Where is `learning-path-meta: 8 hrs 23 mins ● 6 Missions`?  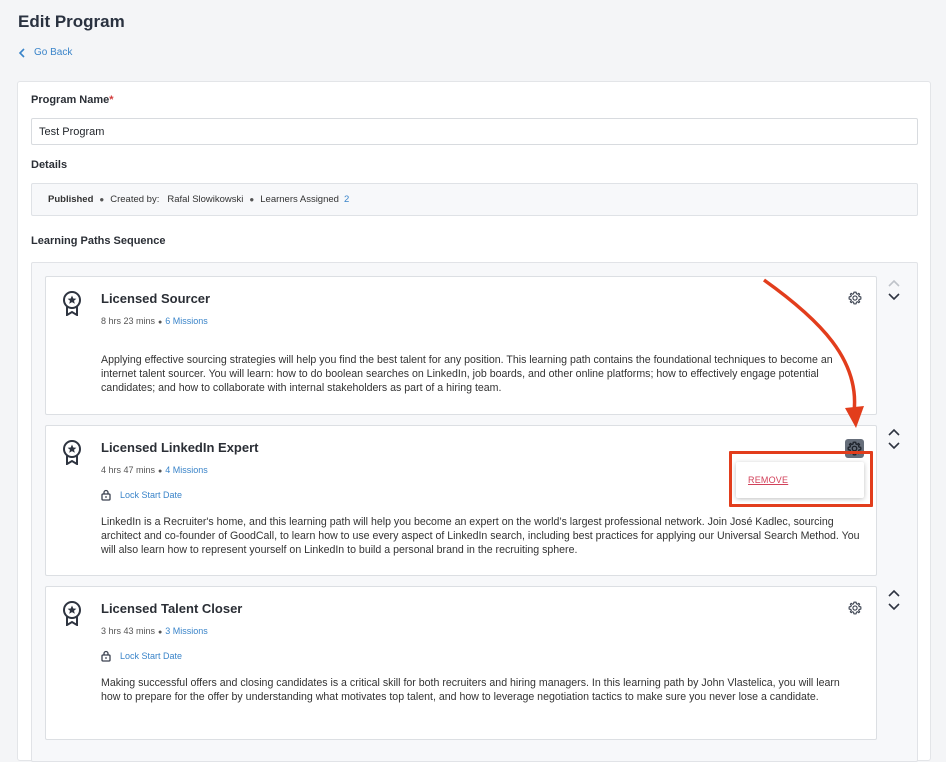
learning-path-meta: 8 hrs 23 mins ● 6 Missions is located at coordinates (154, 321).